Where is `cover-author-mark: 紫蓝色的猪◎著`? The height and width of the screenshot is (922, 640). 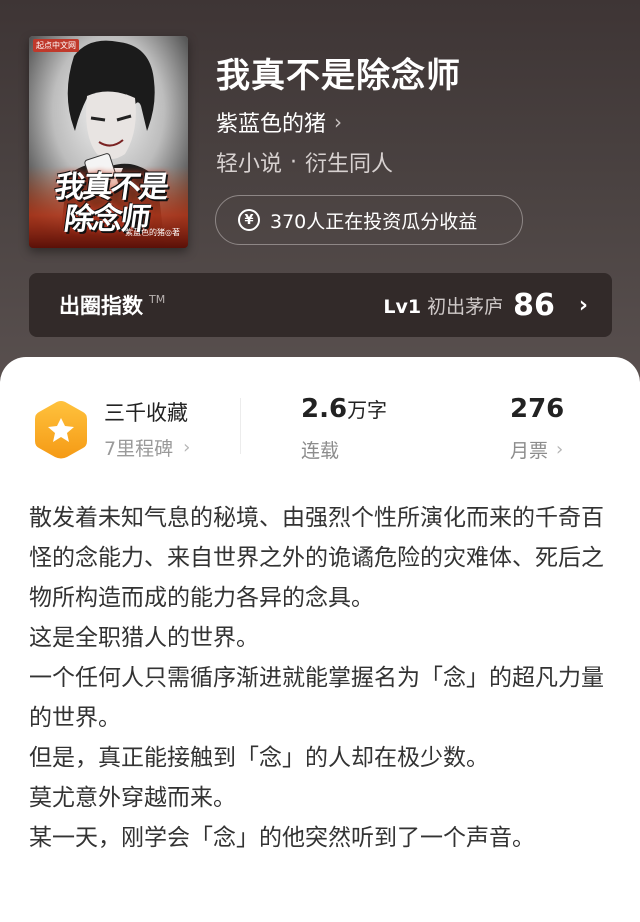 cover-author-mark: 紫蓝色的猪◎著 is located at coordinates (152, 232).